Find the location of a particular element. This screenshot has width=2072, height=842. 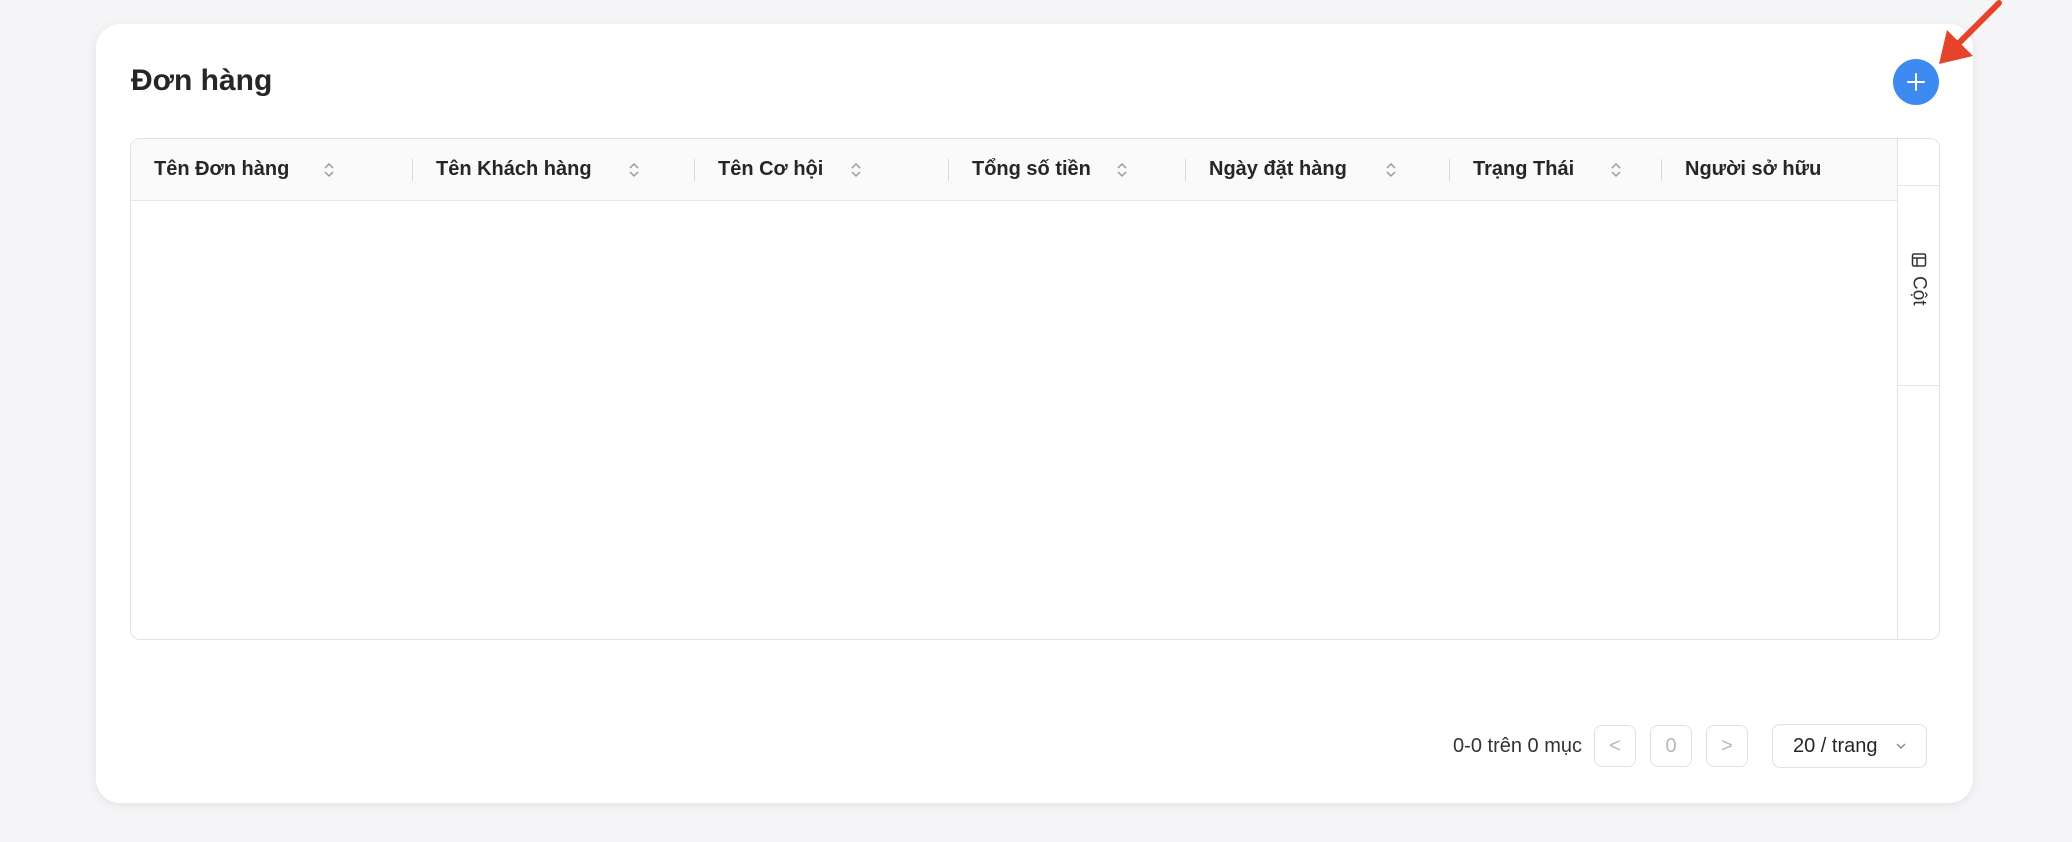

page-size-select: 20 / trang is located at coordinates (1849, 746).